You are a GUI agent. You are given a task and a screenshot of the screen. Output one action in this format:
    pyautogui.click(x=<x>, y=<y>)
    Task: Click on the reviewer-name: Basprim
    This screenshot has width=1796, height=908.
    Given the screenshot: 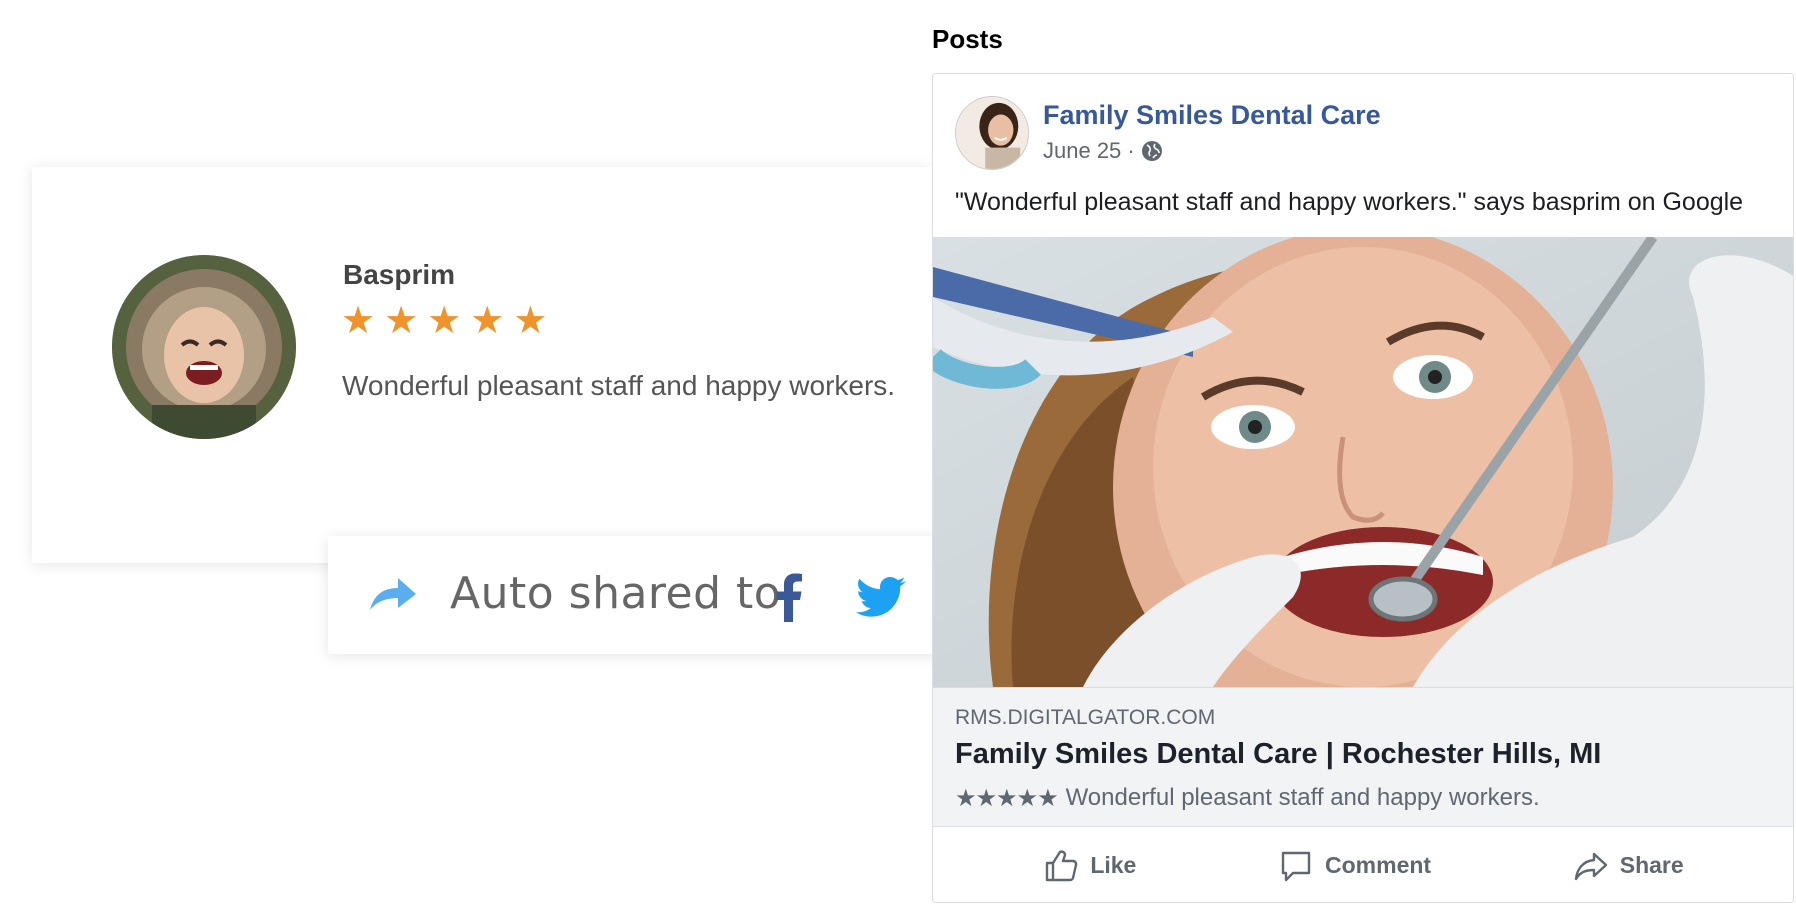 What is the action you would take?
    pyautogui.click(x=399, y=274)
    